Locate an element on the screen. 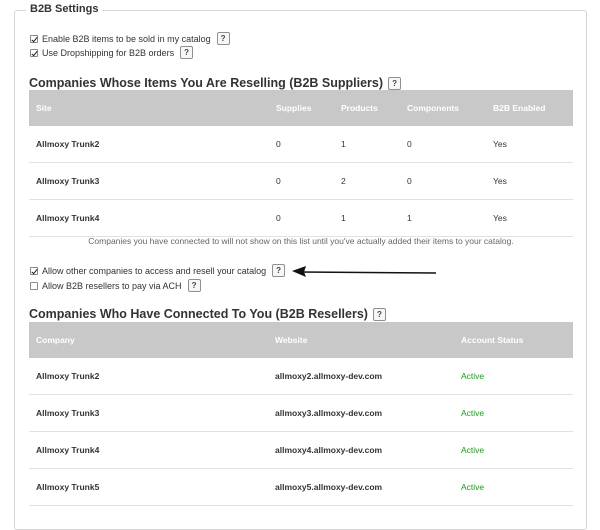 This screenshot has width=600, height=530. table-row: Allmoxy Trunk2 0 1 0 Yes is located at coordinates (301, 144).